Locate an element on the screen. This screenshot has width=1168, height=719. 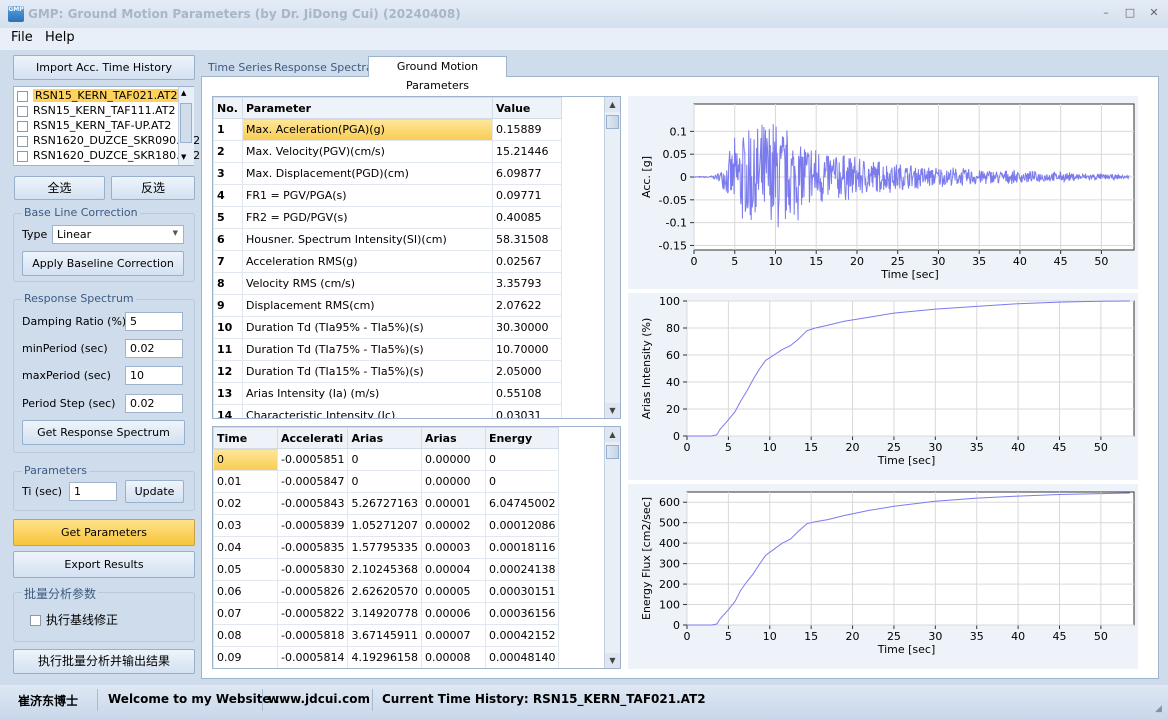
table-cell: 2.05000 is located at coordinates (527, 371).